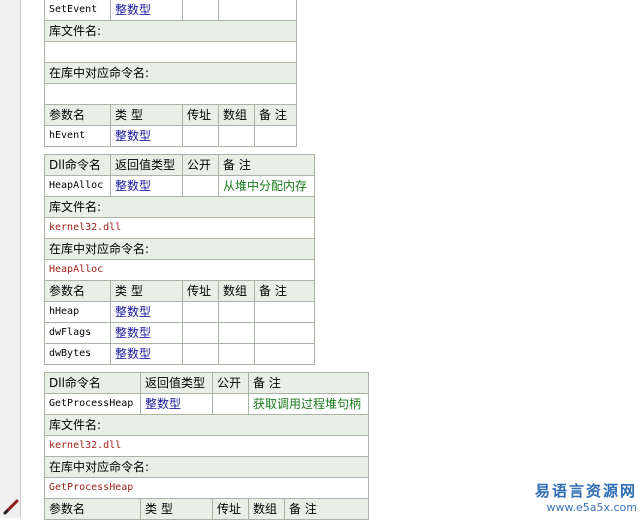 The height and width of the screenshot is (520, 643). I want to click on lib-file-value, so click(170, 52).